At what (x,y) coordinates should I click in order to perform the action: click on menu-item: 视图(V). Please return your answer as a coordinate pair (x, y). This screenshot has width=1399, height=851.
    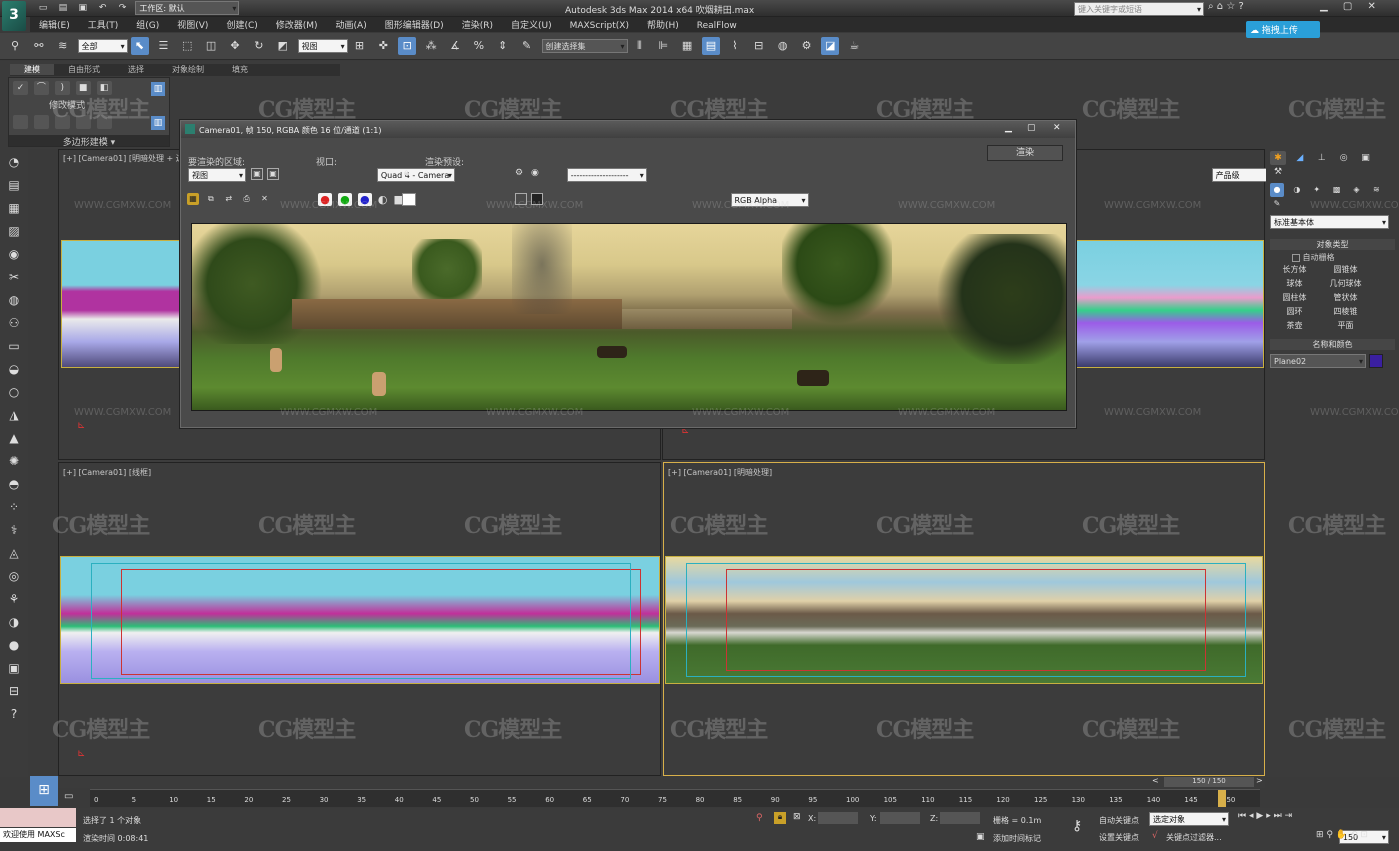
    Looking at the image, I should click on (192, 24).